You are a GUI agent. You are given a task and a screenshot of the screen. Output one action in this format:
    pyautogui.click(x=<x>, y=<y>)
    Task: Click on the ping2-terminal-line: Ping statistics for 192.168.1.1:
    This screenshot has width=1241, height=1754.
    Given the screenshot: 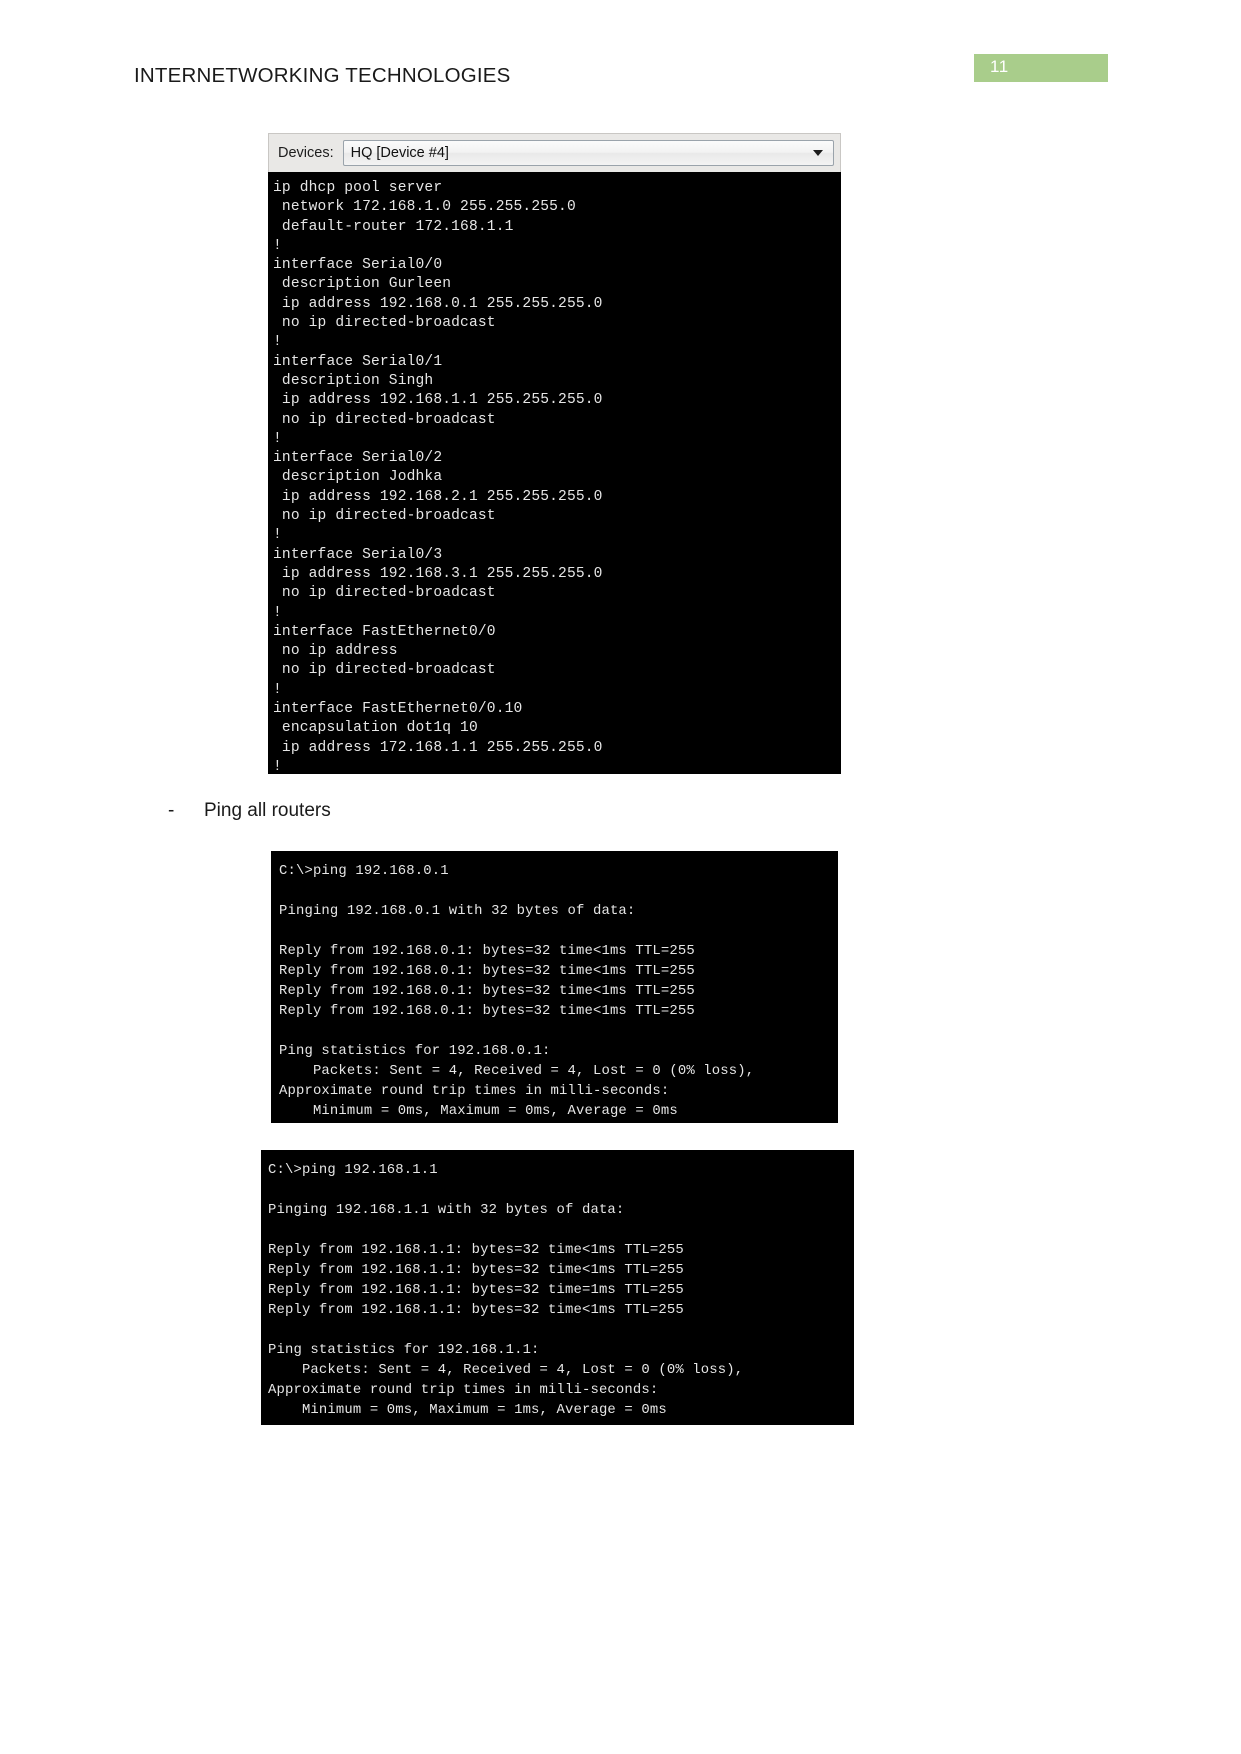 What is the action you would take?
    pyautogui.click(x=404, y=1350)
    